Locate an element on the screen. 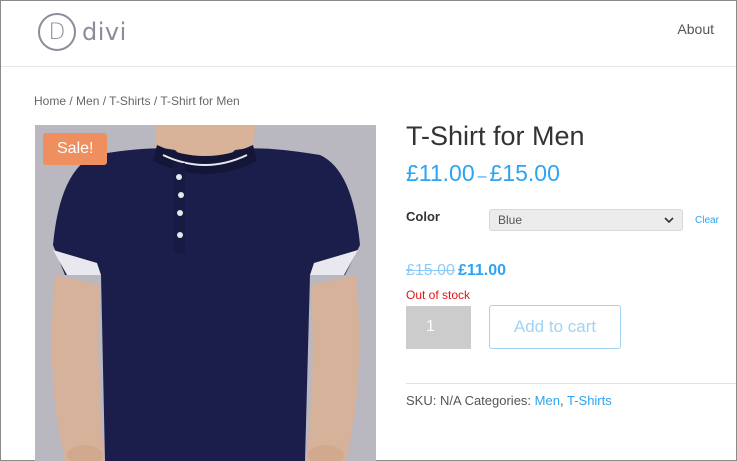 The height and width of the screenshot is (461, 737). product-meta: SKU: N/A Categories: Men, T-Shirts is located at coordinates (509, 400).